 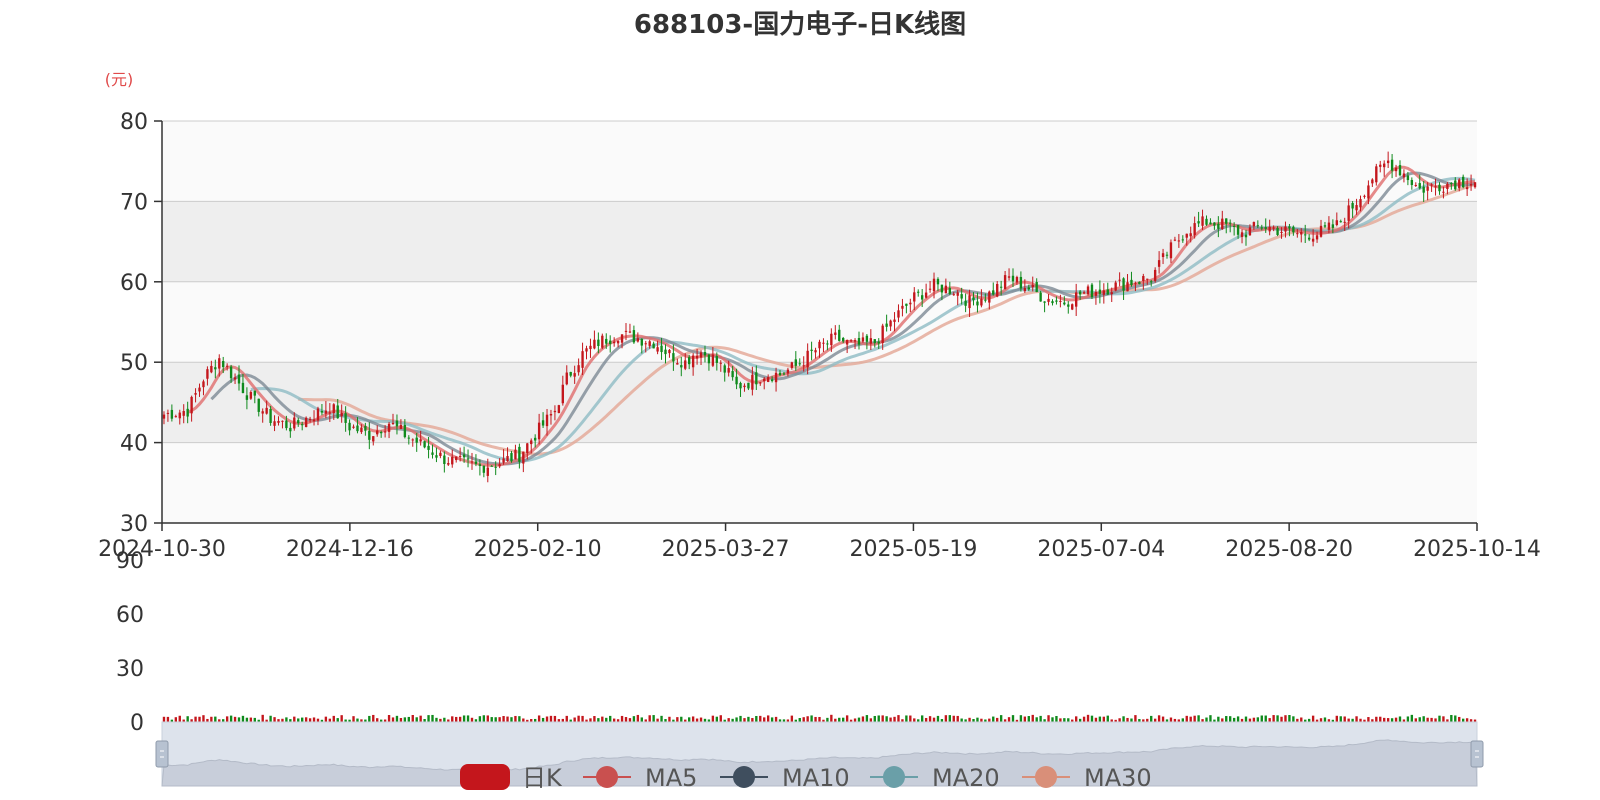 I want to click on legend-item-ma30: MA30, so click(x=1087, y=778).